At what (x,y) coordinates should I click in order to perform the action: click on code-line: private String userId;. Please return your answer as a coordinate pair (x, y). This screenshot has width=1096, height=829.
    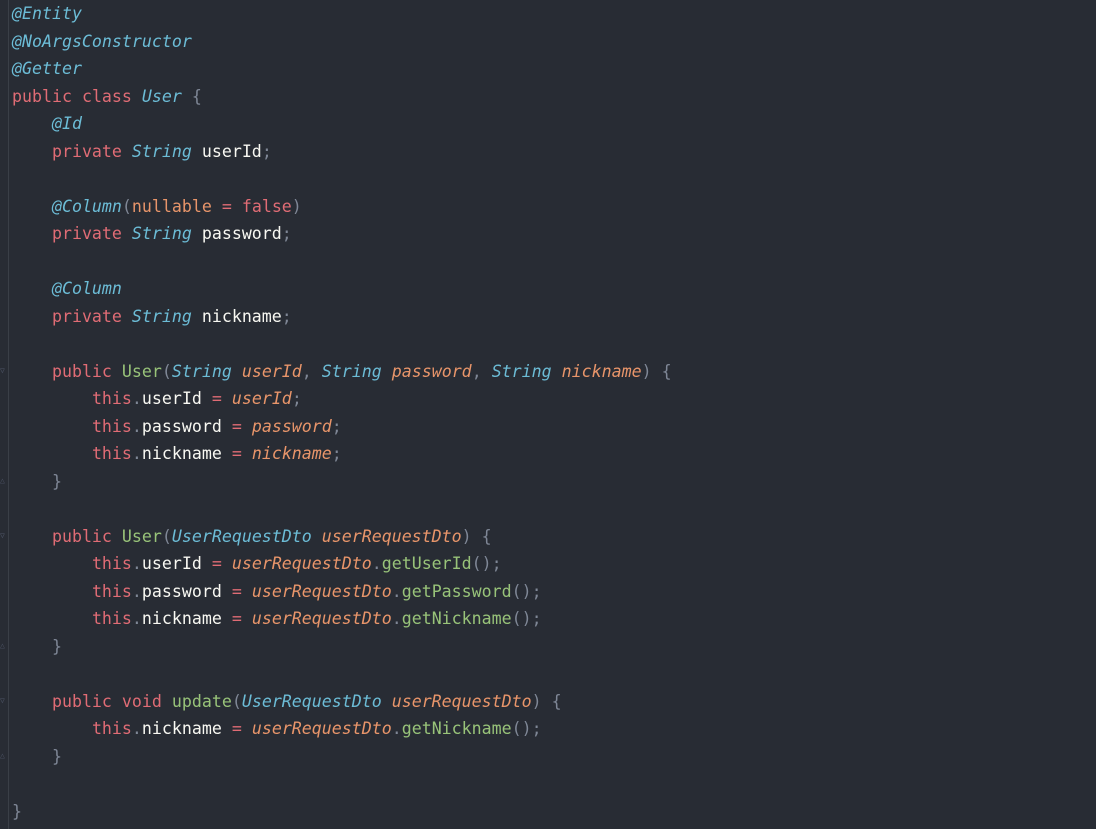
    Looking at the image, I should click on (554, 152).